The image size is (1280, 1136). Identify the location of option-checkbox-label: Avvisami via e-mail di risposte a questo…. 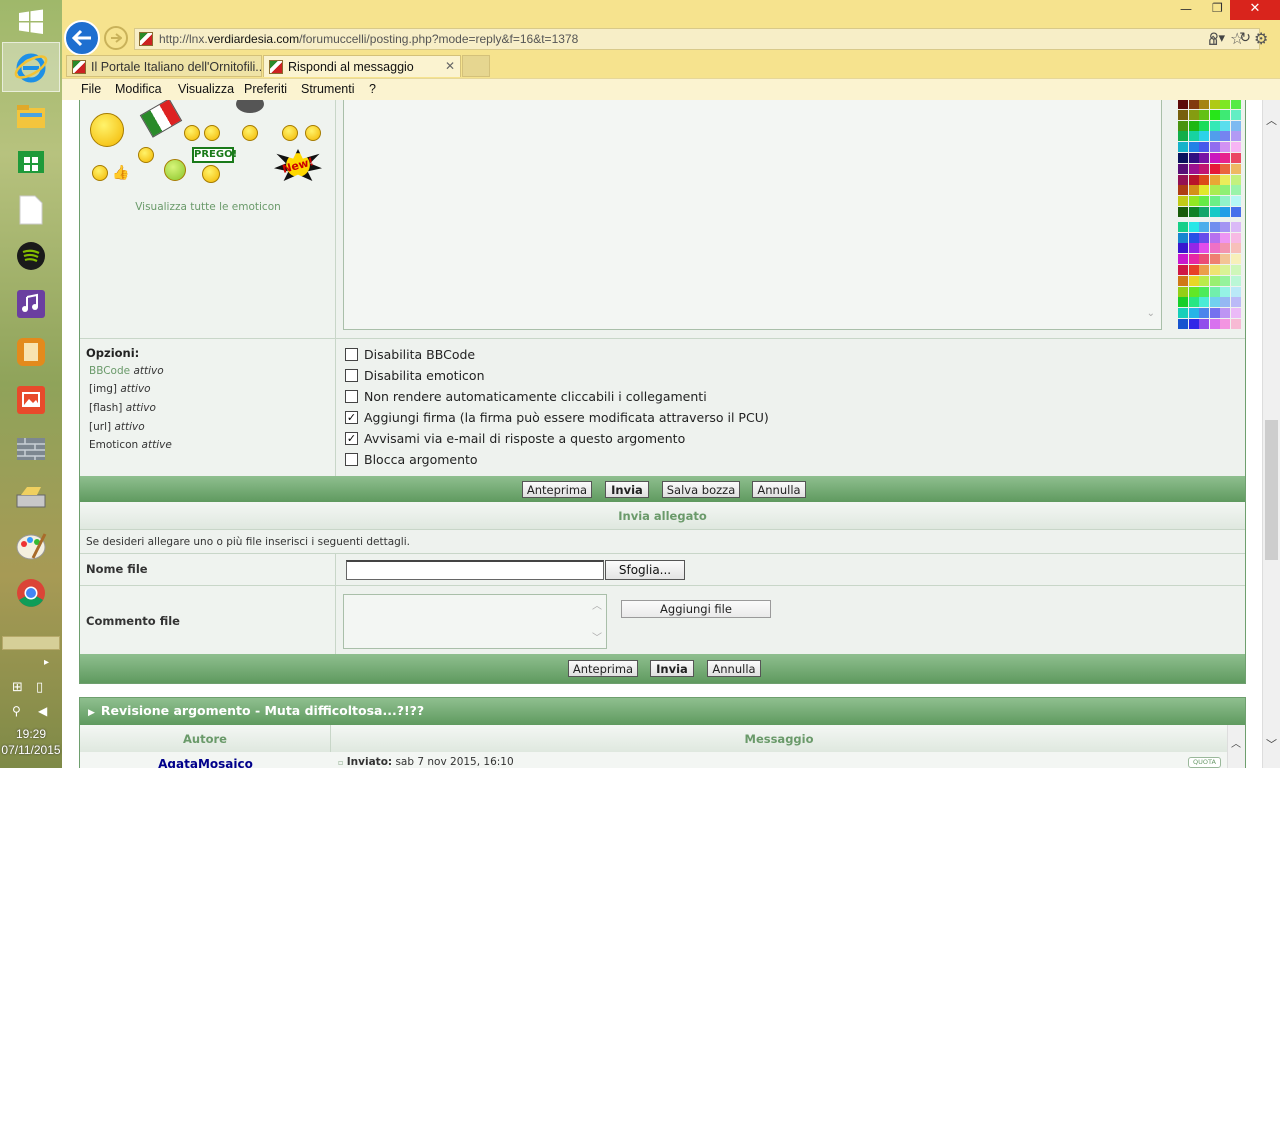
(524, 438).